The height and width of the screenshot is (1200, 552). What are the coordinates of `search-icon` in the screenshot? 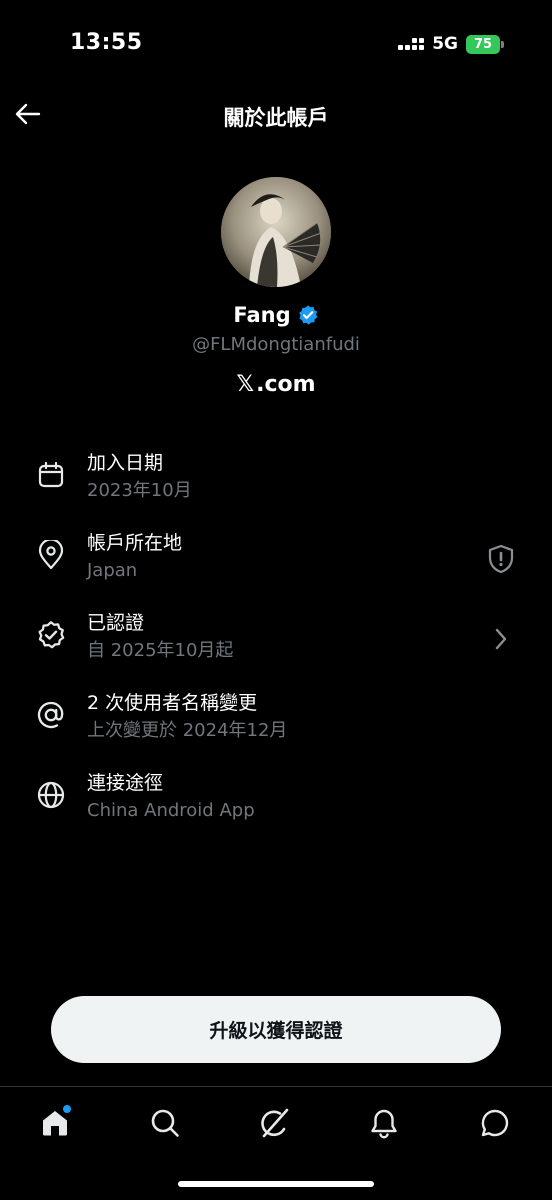 It's located at (165, 1123).